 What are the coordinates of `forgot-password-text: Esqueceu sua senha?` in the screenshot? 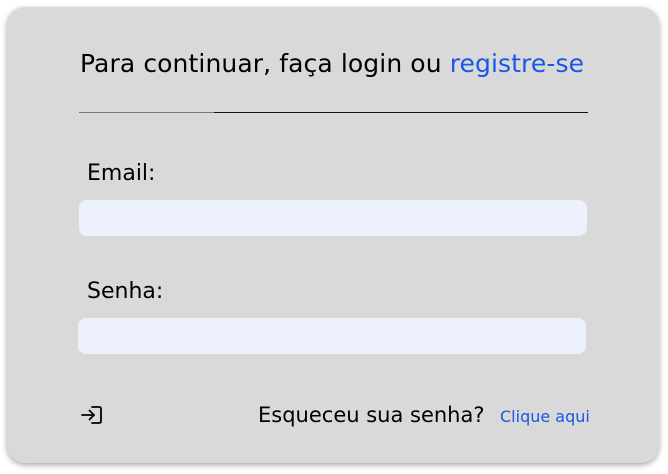 It's located at (371, 415).